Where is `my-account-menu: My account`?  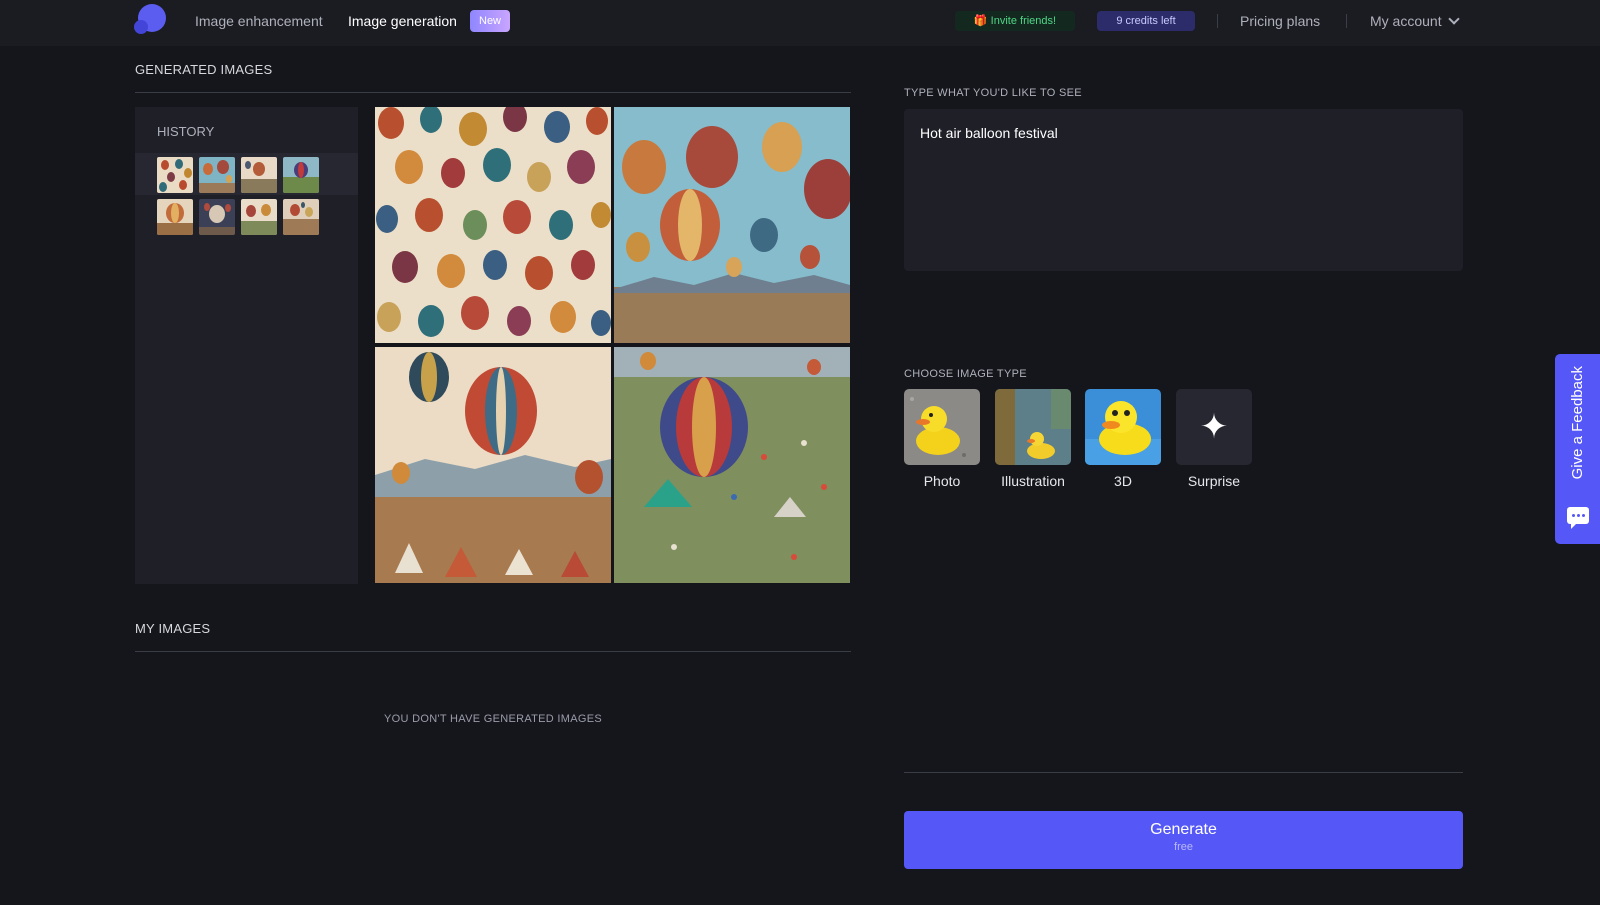 my-account-menu: My account is located at coordinates (1415, 21).